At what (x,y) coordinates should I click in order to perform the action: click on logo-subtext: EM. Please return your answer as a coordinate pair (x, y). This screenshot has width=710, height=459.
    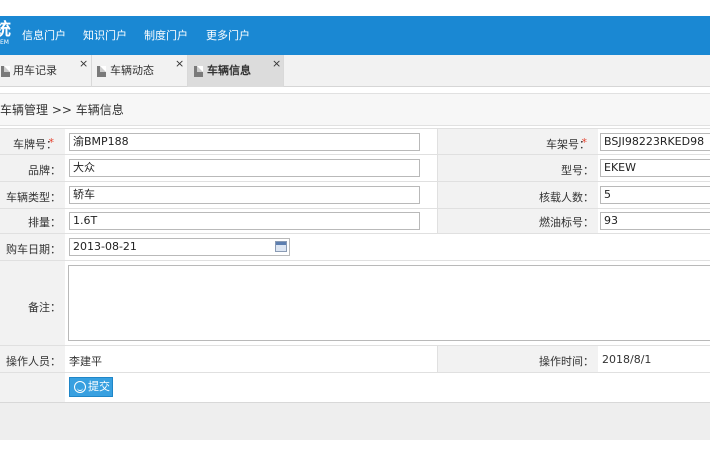
    Looking at the image, I should click on (4, 42).